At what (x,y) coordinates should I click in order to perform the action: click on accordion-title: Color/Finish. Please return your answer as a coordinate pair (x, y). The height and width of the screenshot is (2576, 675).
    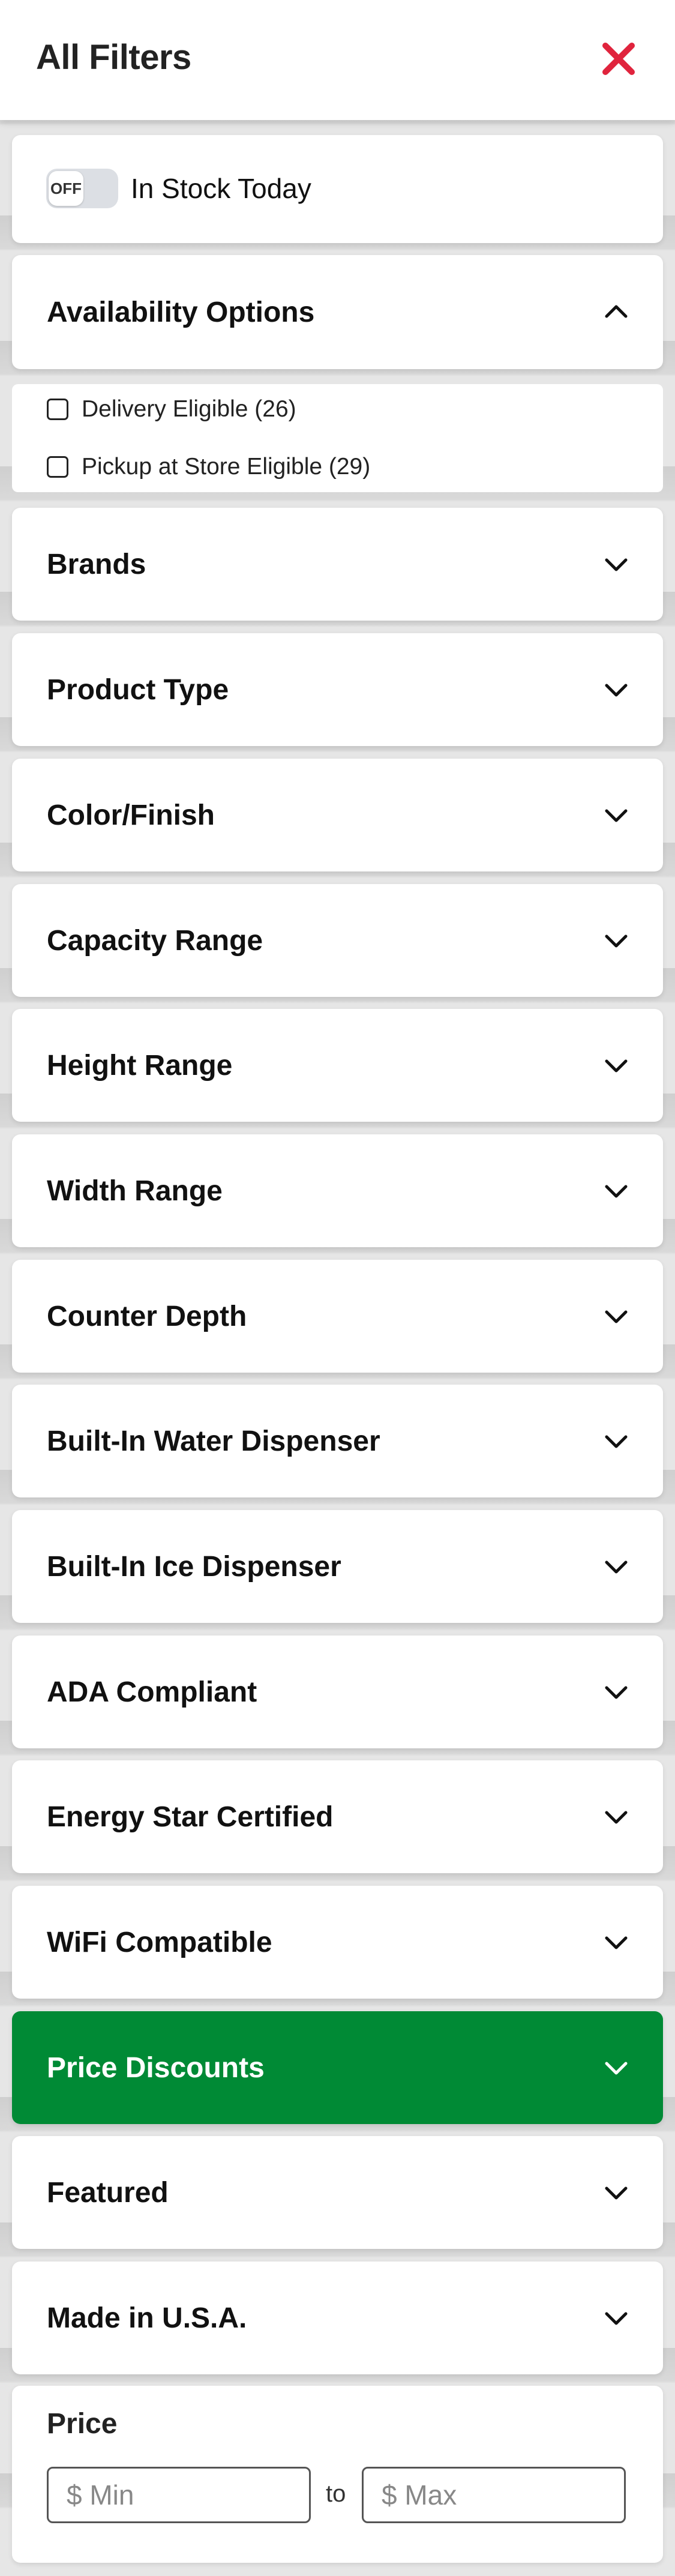
    Looking at the image, I should click on (131, 815).